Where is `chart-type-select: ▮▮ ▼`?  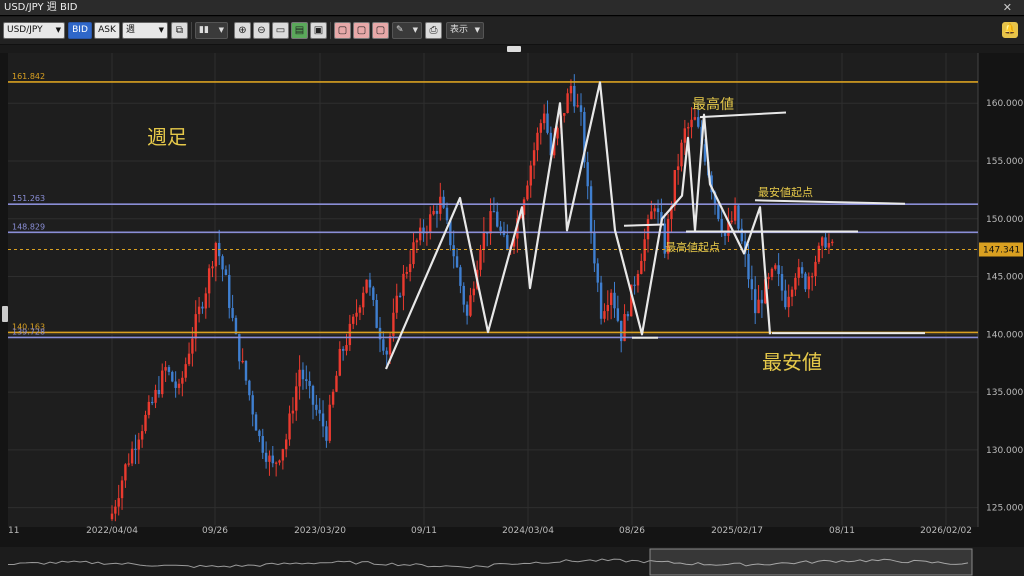 chart-type-select: ▮▮ ▼ is located at coordinates (211, 30).